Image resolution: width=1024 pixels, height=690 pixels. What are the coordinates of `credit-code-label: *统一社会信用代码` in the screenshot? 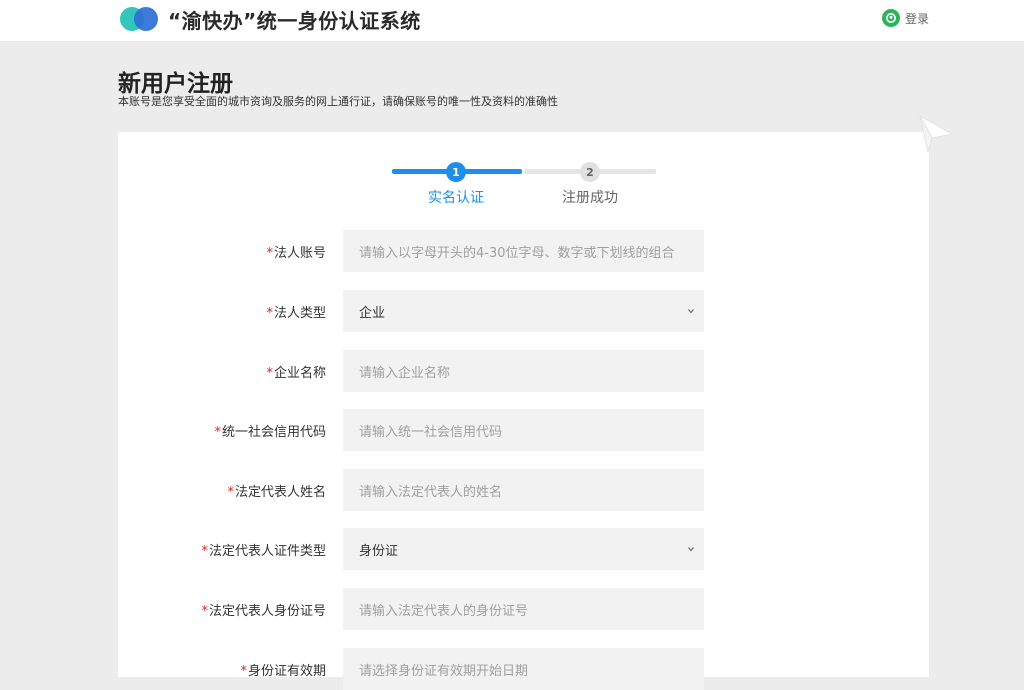 It's located at (270, 432).